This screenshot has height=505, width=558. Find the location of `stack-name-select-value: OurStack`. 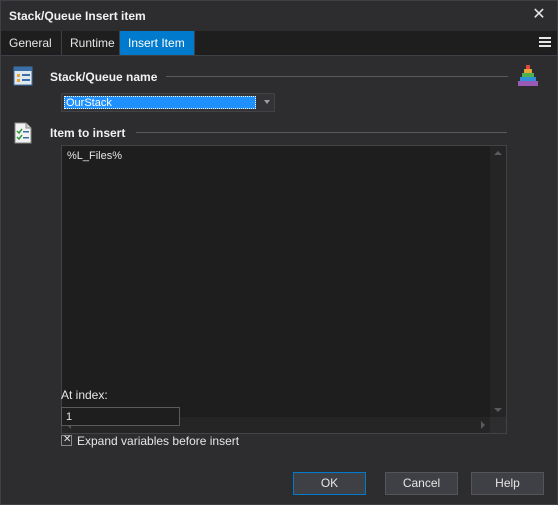

stack-name-select-value: OurStack is located at coordinates (160, 102).